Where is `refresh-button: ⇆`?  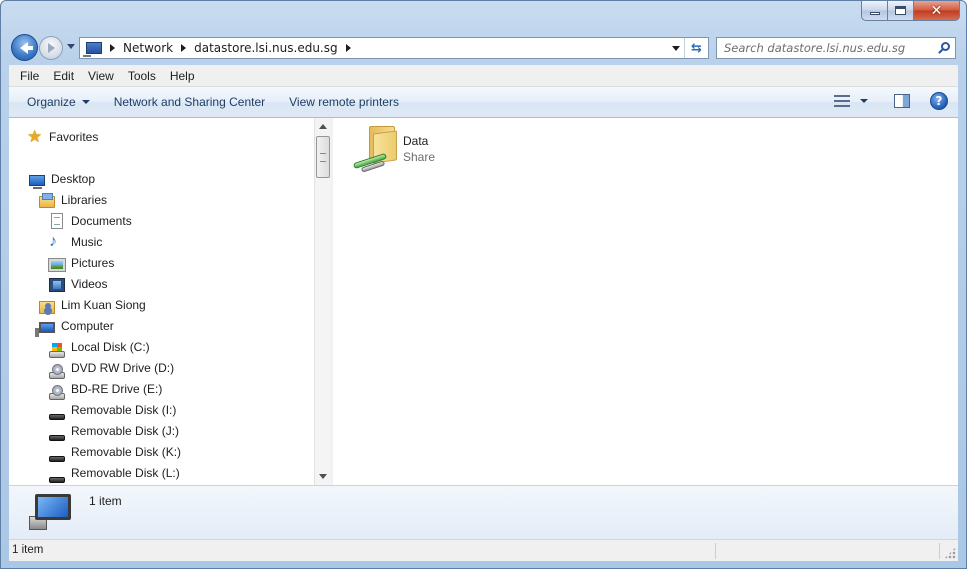 refresh-button: ⇆ is located at coordinates (696, 48).